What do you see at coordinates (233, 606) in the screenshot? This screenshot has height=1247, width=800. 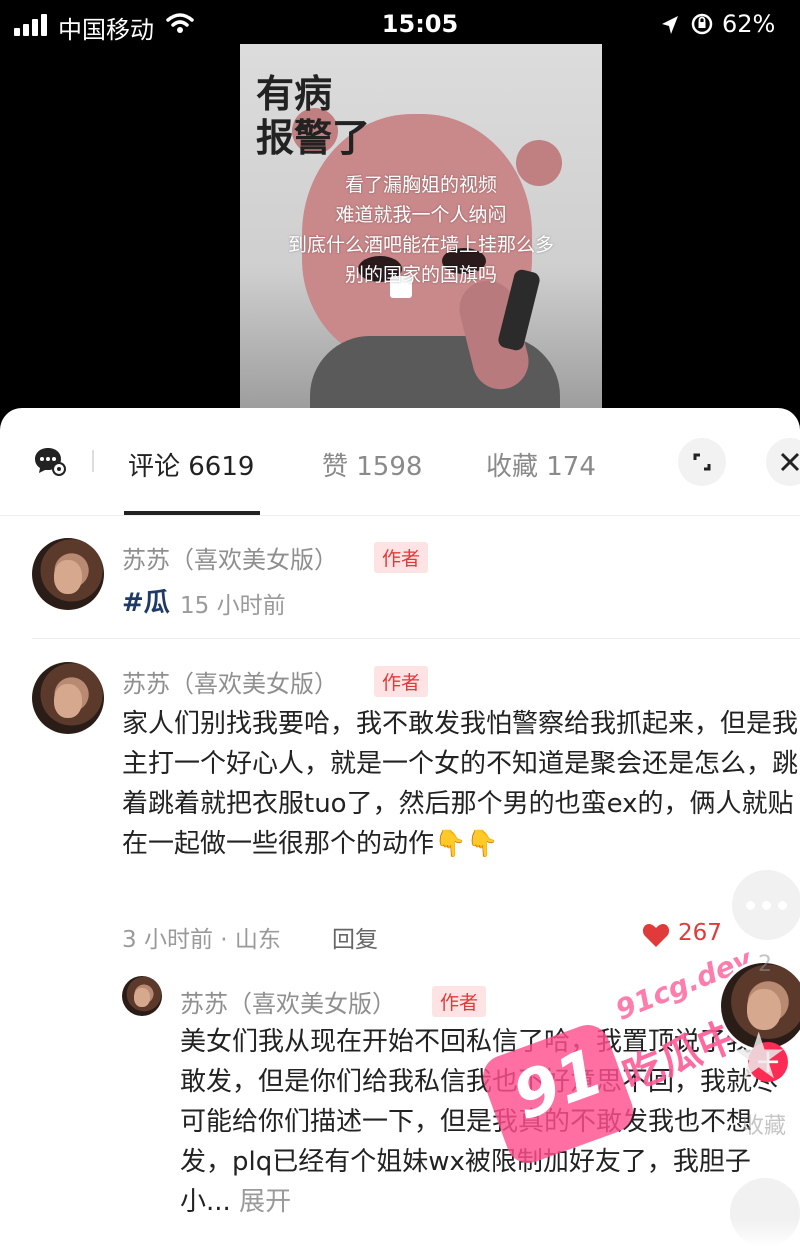 I see `comment-time: 15 小时前` at bounding box center [233, 606].